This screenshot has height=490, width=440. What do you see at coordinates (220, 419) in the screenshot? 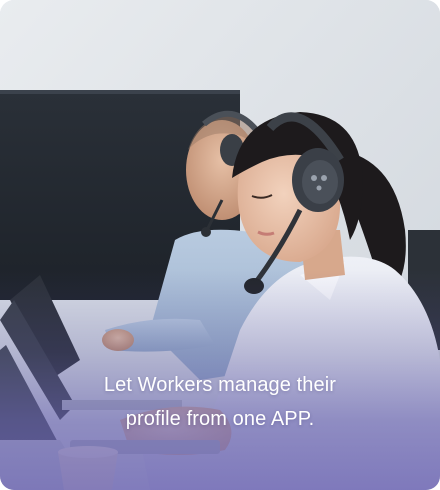
I see `caption-line-2: profile from one APP.` at bounding box center [220, 419].